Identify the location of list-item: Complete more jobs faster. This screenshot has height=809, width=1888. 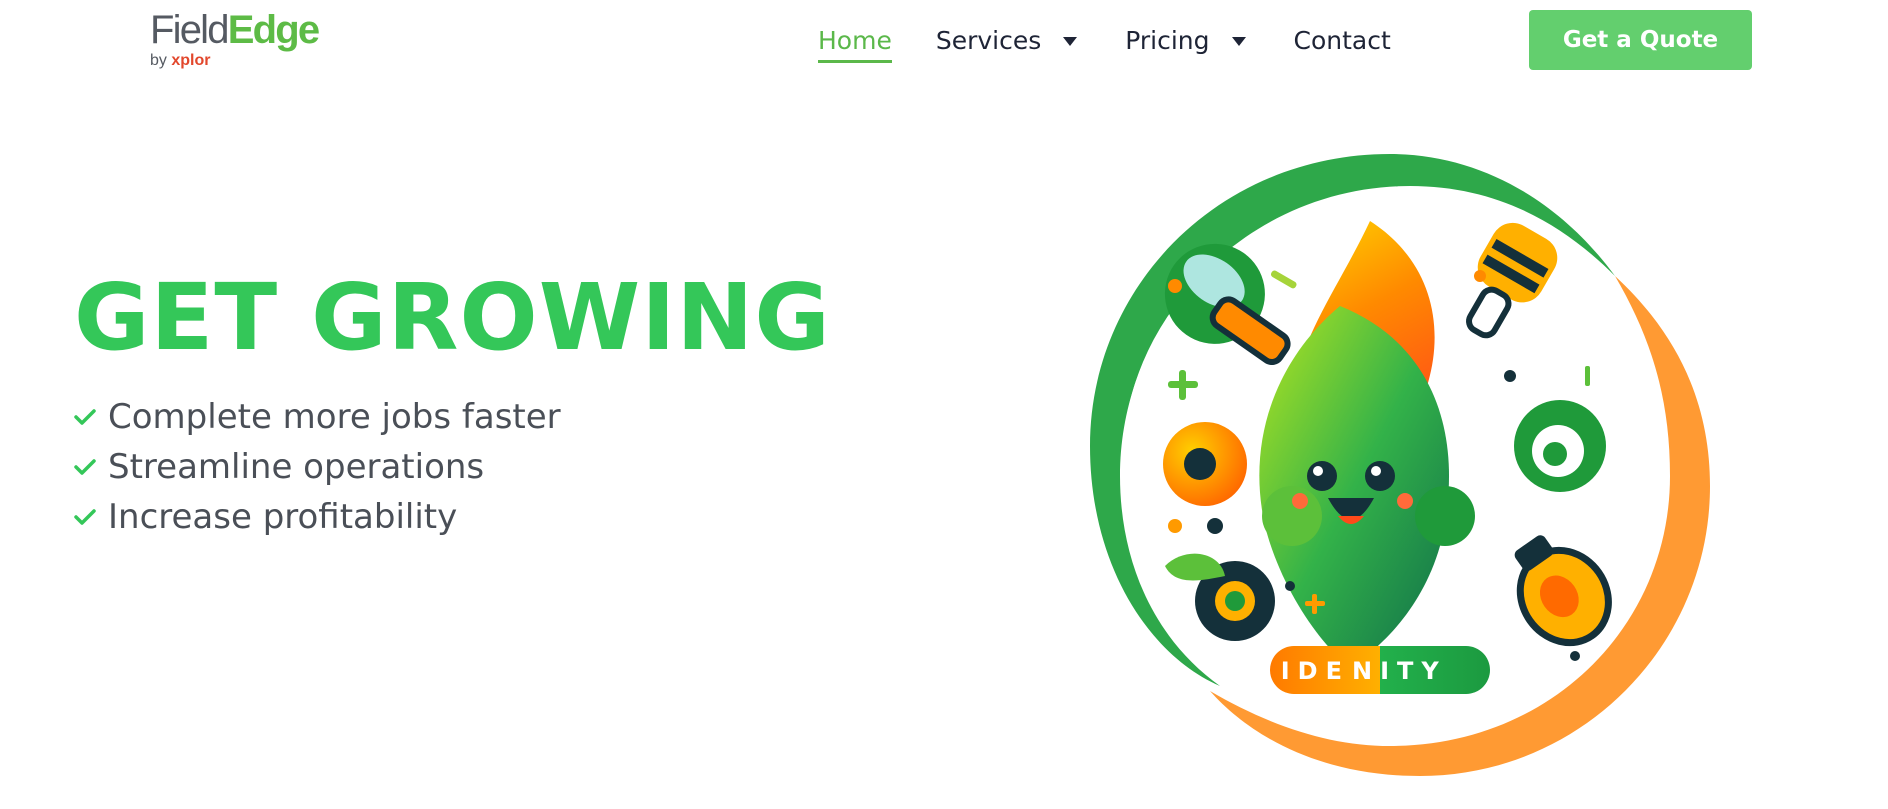
(317, 417).